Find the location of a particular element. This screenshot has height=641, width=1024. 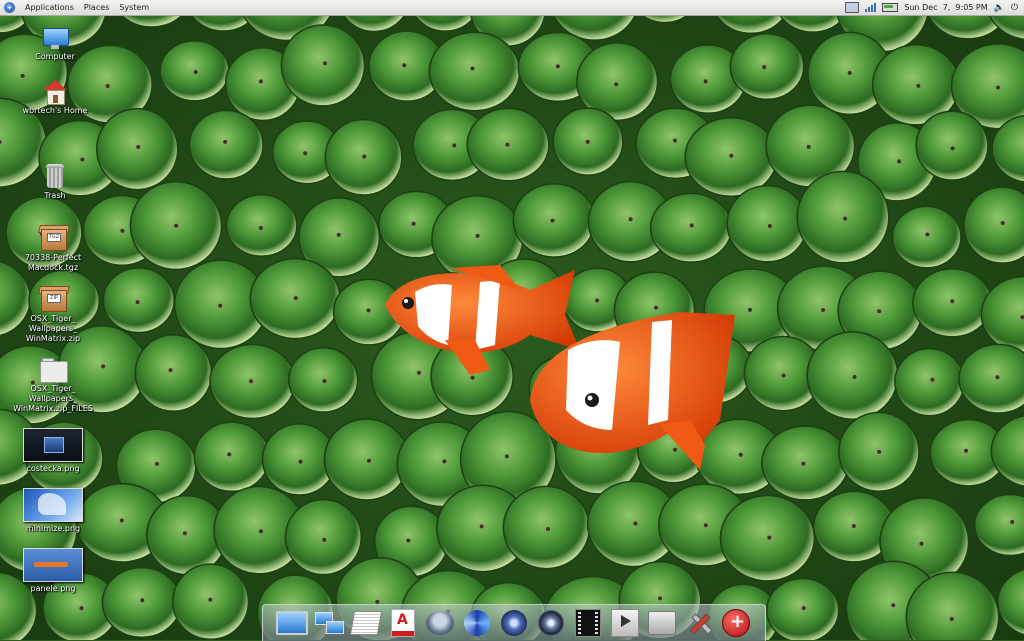

dock-item-documents is located at coordinates (366, 623).